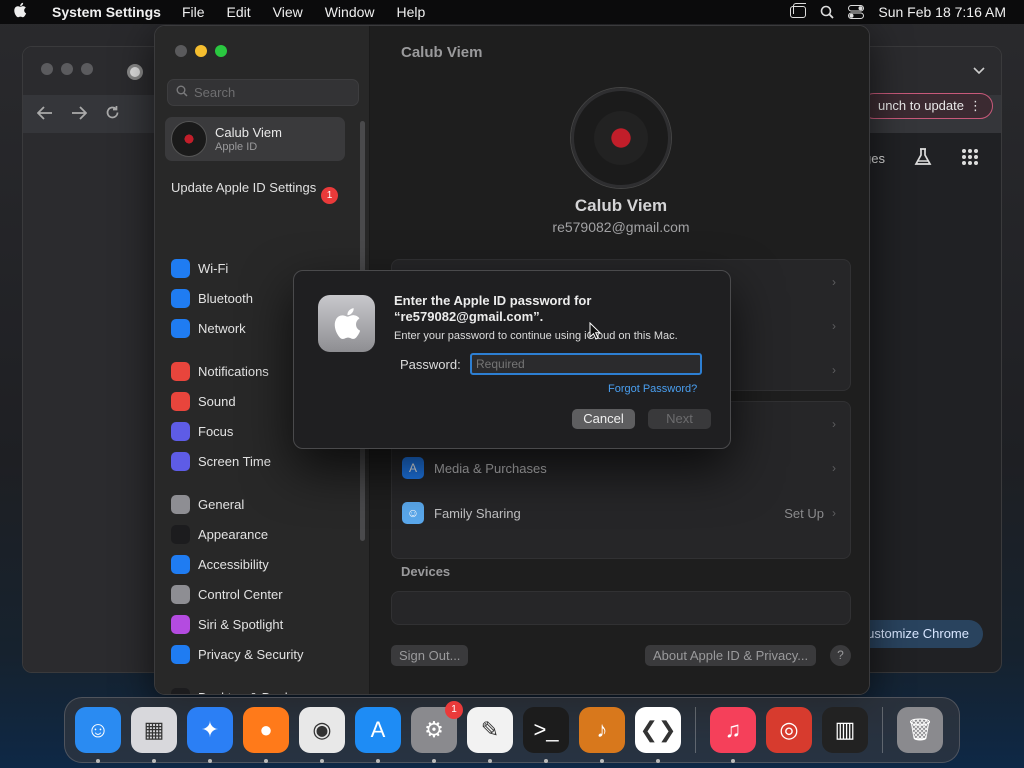 Image resolution: width=1024 pixels, height=768 pixels. Describe the element at coordinates (413, 513) in the screenshot. I see `family-icon: ☺` at that location.